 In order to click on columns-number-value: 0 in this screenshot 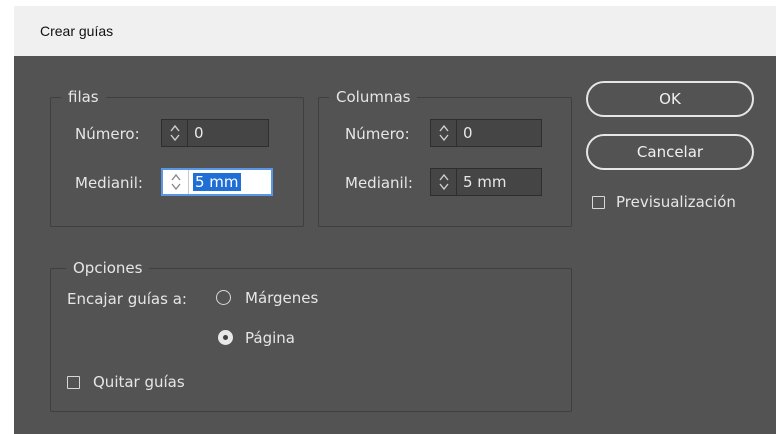, I will do `click(468, 133)`.